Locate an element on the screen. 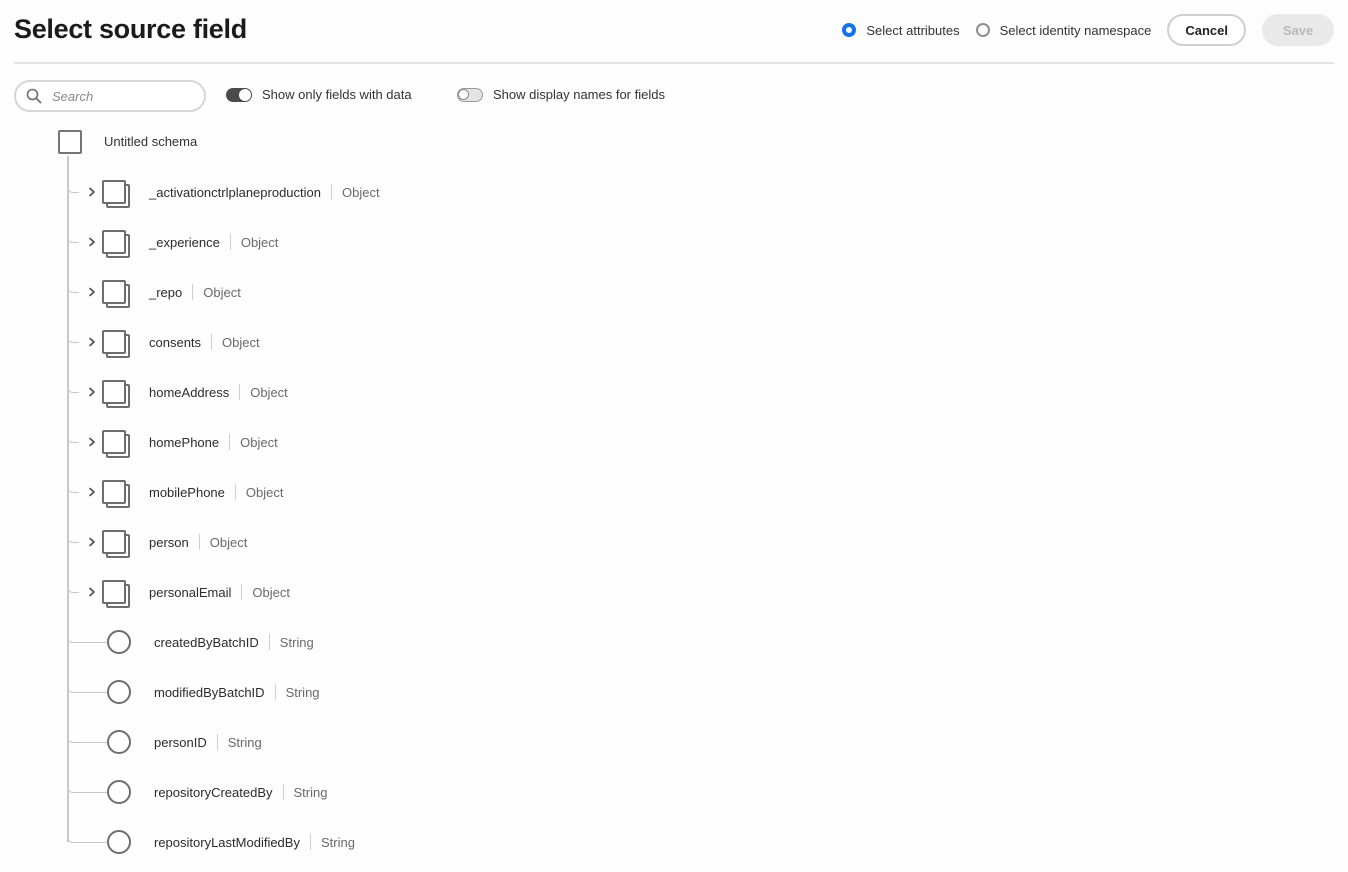 Image resolution: width=1348 pixels, height=872 pixels. tree-object-node: mobilePhone Object is located at coordinates (367, 493).